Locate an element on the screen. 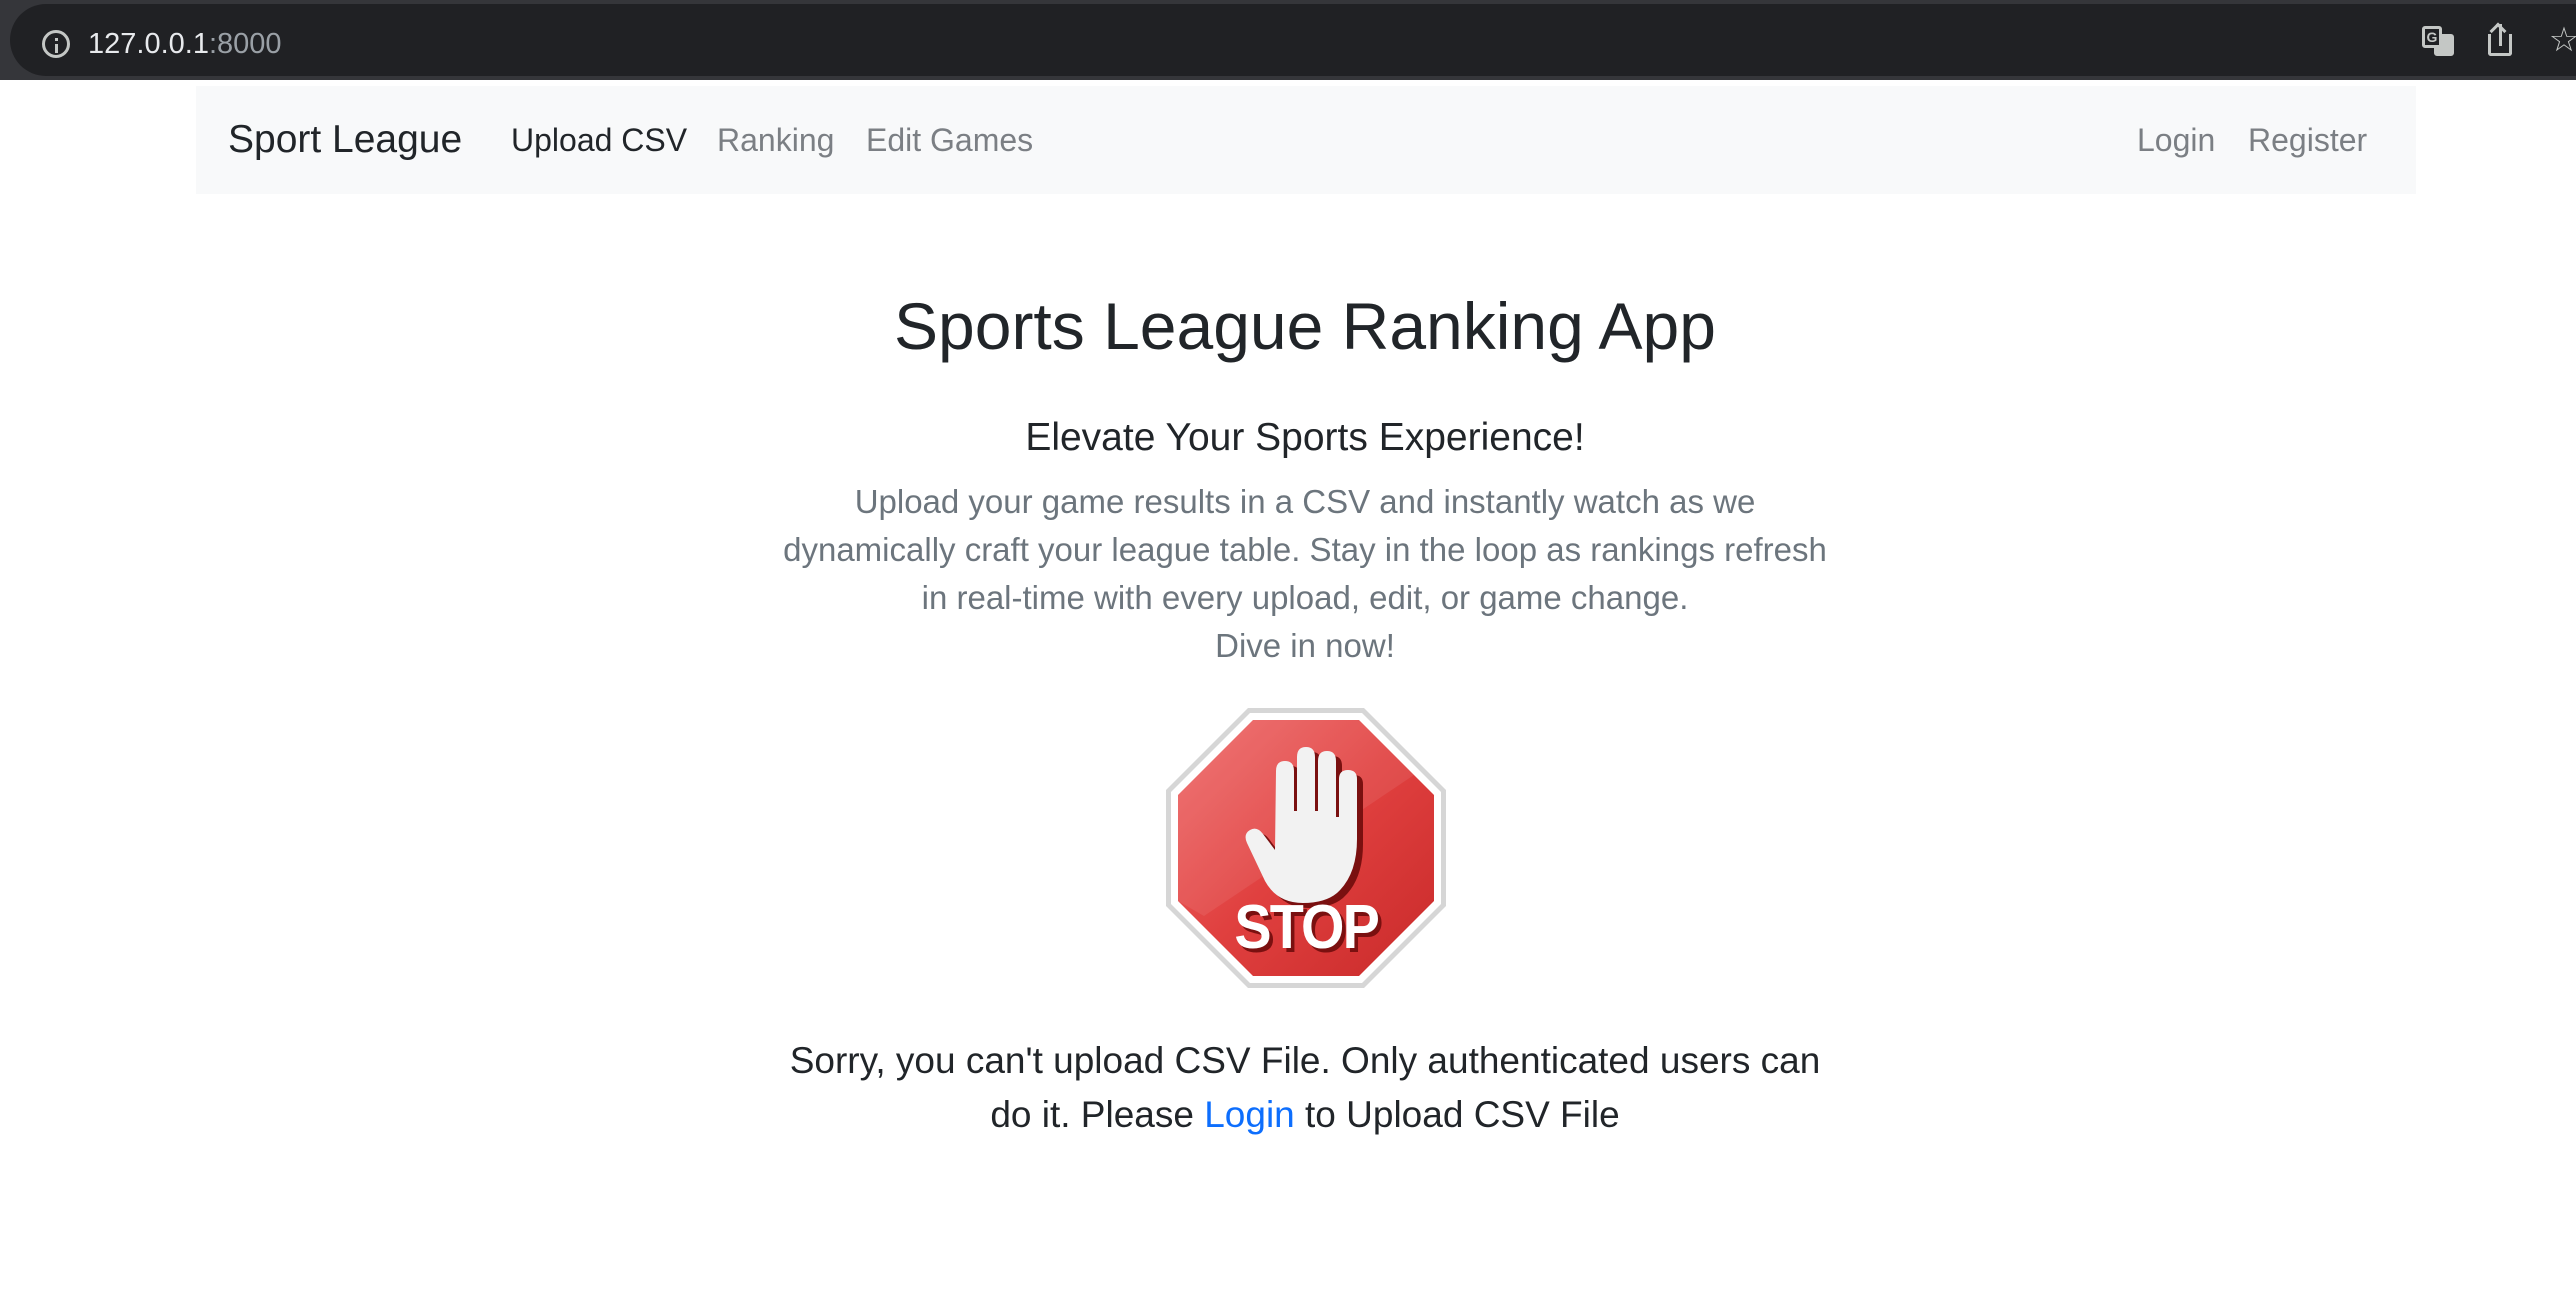  star-icon: ☆ is located at coordinates (2561, 40).